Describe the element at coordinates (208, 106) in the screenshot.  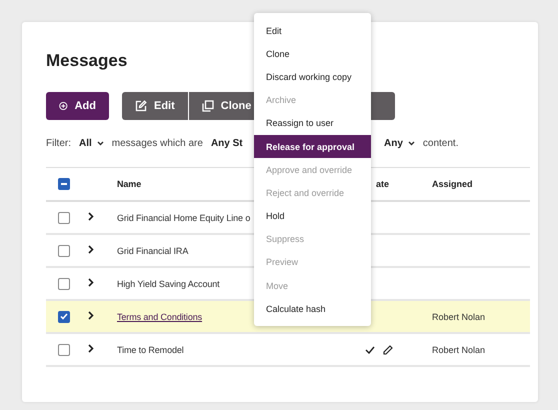
I see `copy-icon` at that location.